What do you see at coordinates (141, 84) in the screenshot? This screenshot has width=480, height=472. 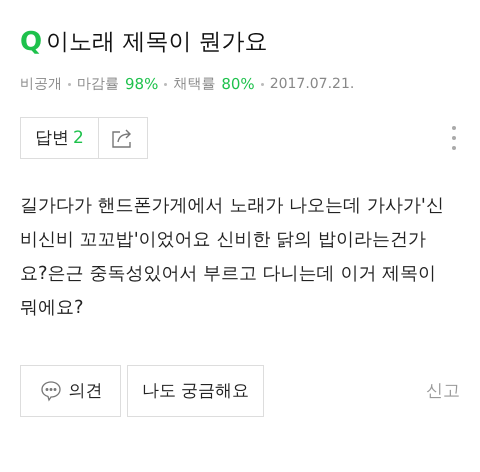 I see `meta-value: 98%` at bounding box center [141, 84].